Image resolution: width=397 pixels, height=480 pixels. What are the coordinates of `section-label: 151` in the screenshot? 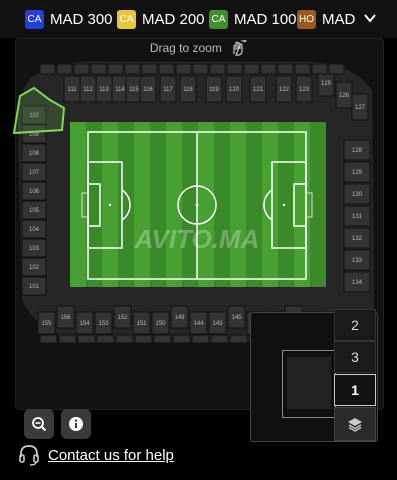 It's located at (141, 324).